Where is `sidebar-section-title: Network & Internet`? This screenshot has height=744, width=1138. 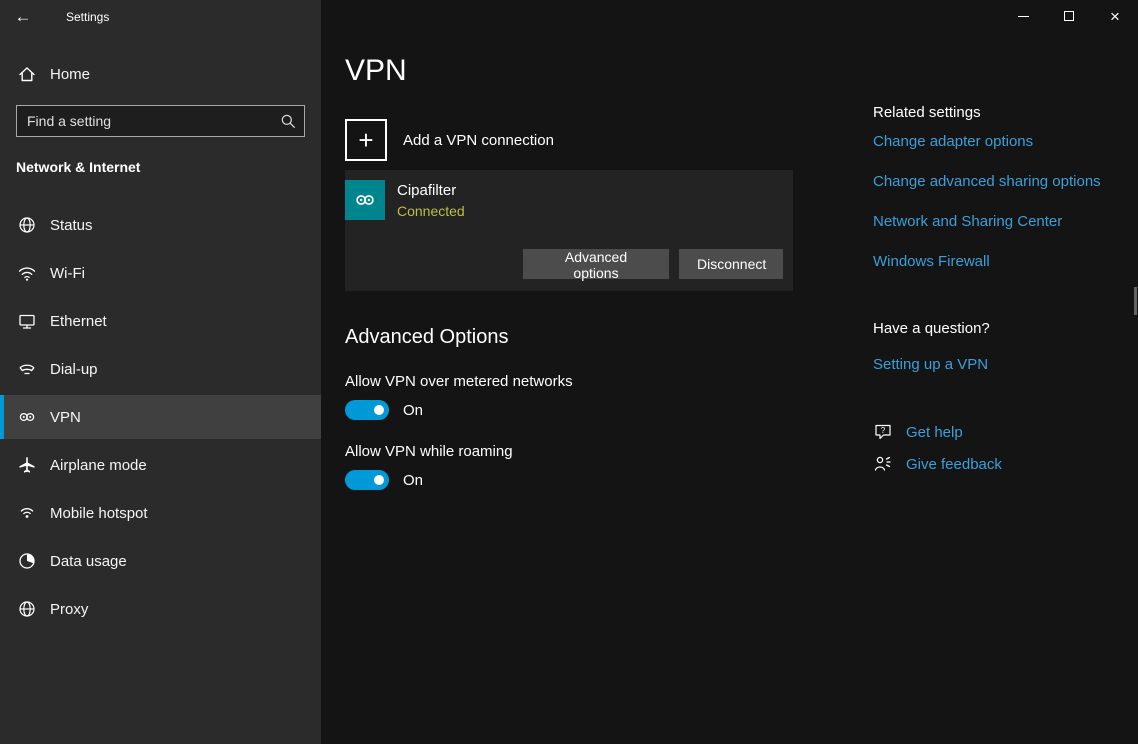 sidebar-section-title: Network & Internet is located at coordinates (78, 167).